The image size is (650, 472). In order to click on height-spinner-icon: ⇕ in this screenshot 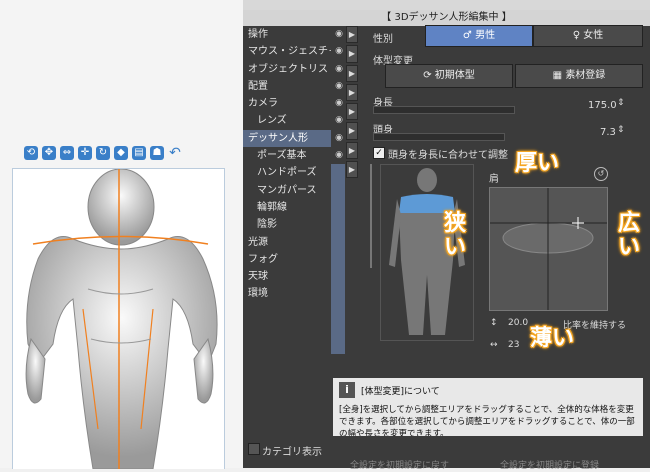, I will do `click(621, 103)`.